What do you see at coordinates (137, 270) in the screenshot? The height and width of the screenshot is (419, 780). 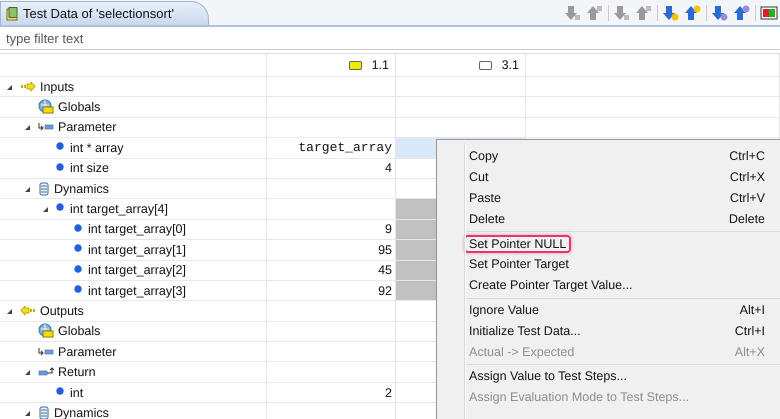 I see `tree-item-label: int target_array[2]` at bounding box center [137, 270].